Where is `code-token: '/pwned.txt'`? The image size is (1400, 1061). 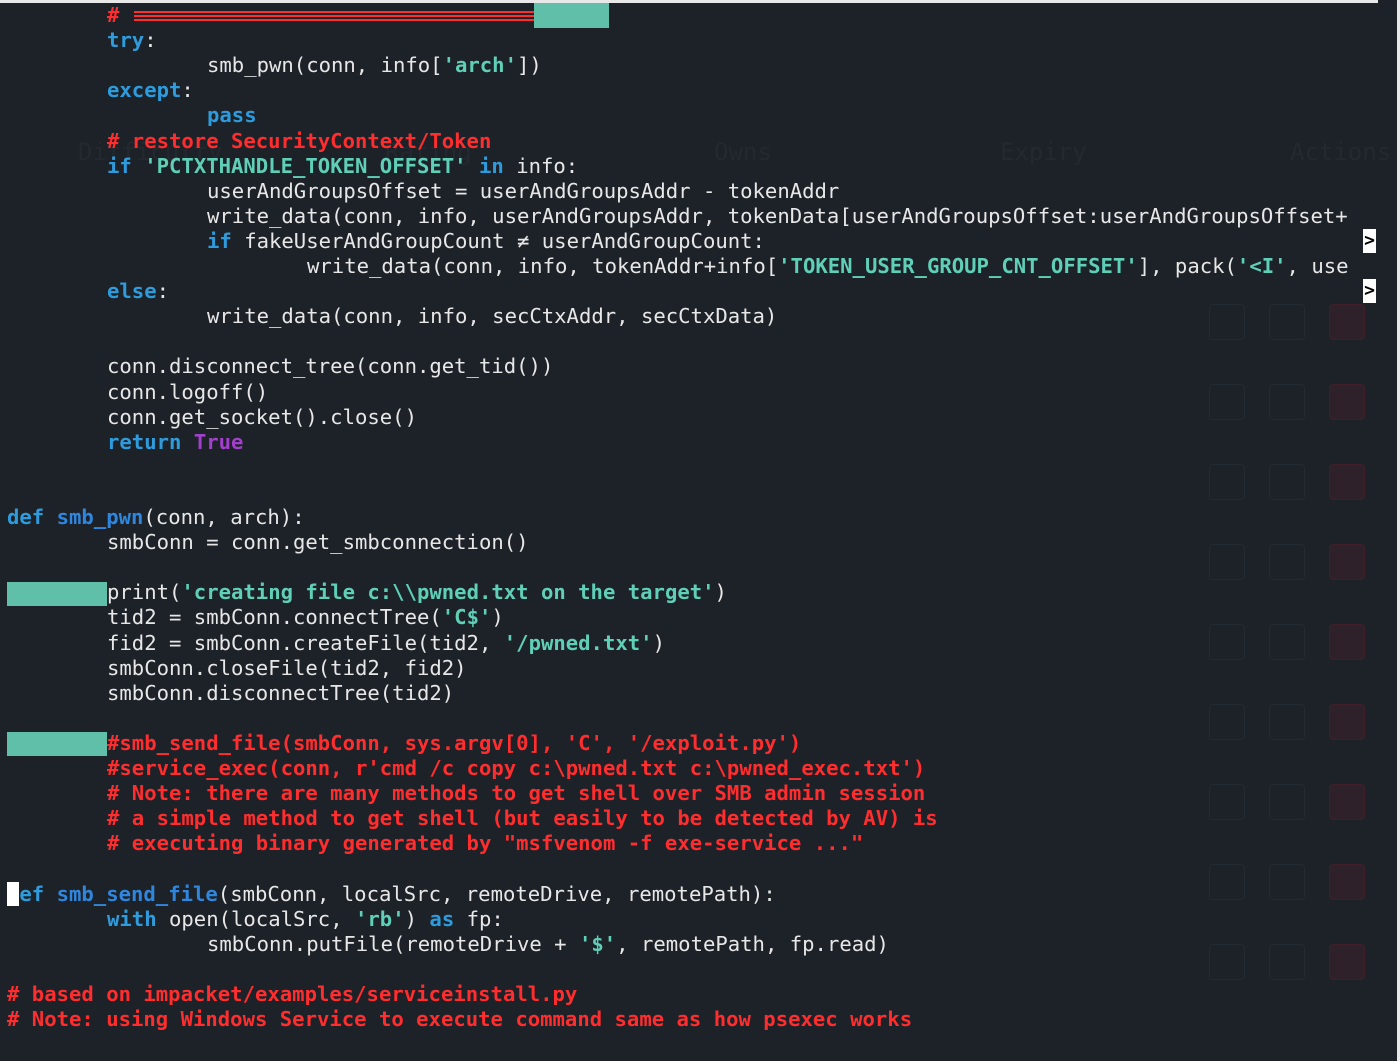
code-token: '/pwned.txt' is located at coordinates (578, 642).